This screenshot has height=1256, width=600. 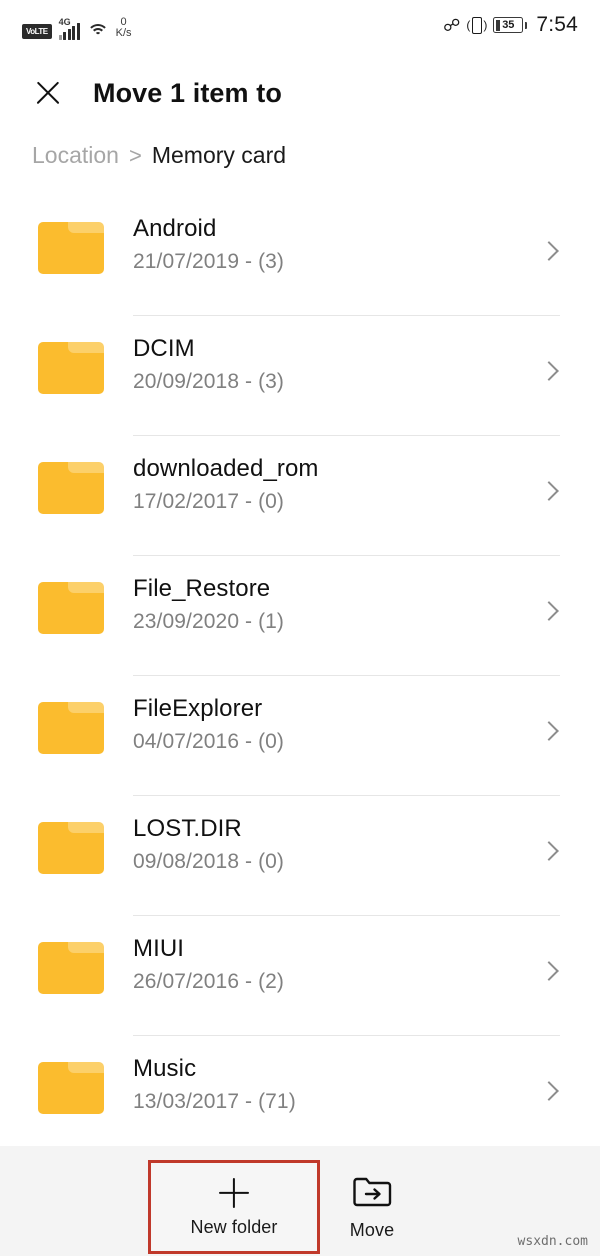 I want to click on folder-meta: 23/09/2020 - (1), so click(x=209, y=621).